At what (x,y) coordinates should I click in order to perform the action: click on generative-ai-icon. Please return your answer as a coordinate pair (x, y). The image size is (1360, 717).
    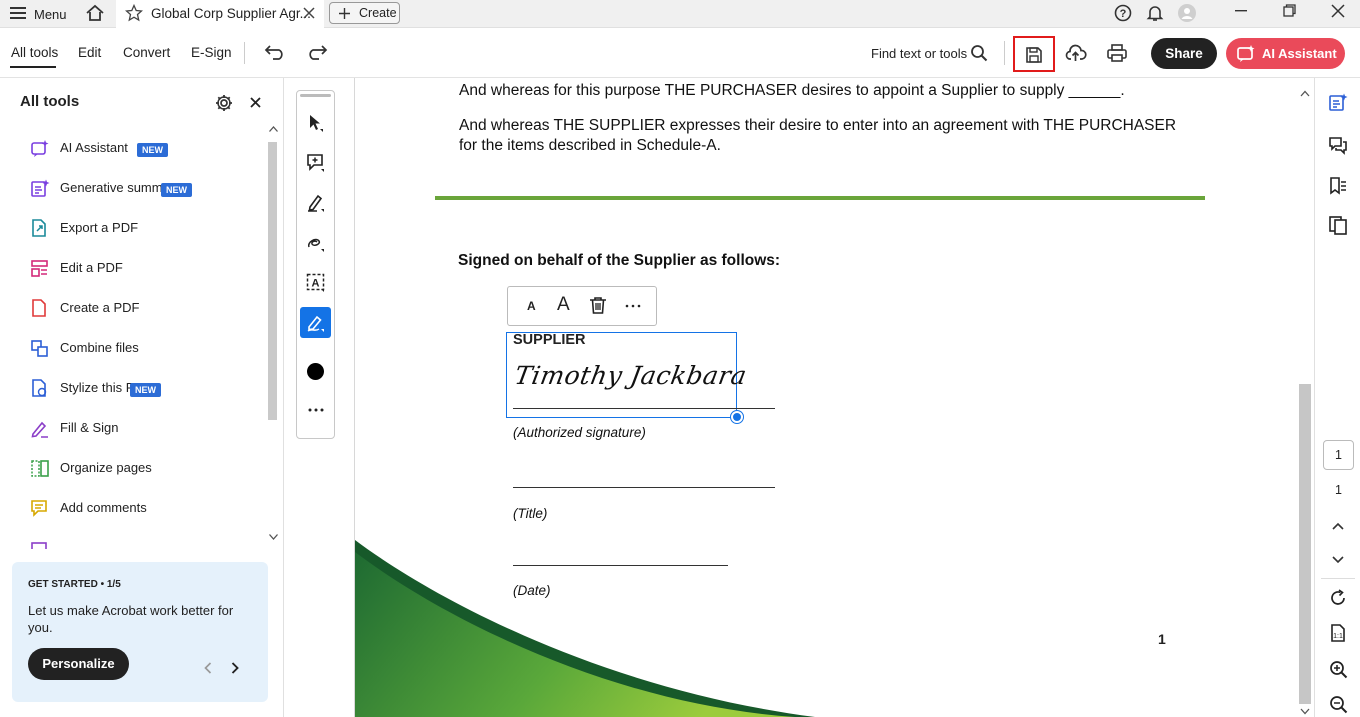
    Looking at the image, I should click on (1338, 103).